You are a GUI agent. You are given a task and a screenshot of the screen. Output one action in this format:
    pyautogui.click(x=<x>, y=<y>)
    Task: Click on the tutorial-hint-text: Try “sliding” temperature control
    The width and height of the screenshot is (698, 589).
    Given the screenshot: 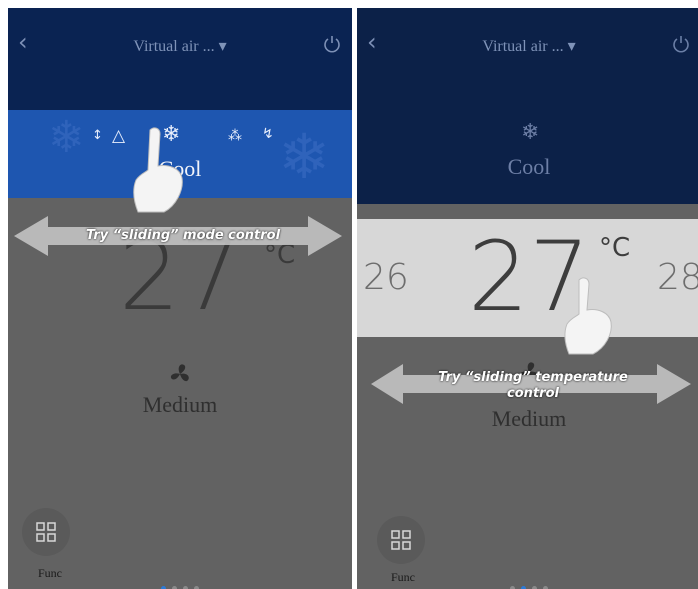 What is the action you would take?
    pyautogui.click(x=533, y=386)
    